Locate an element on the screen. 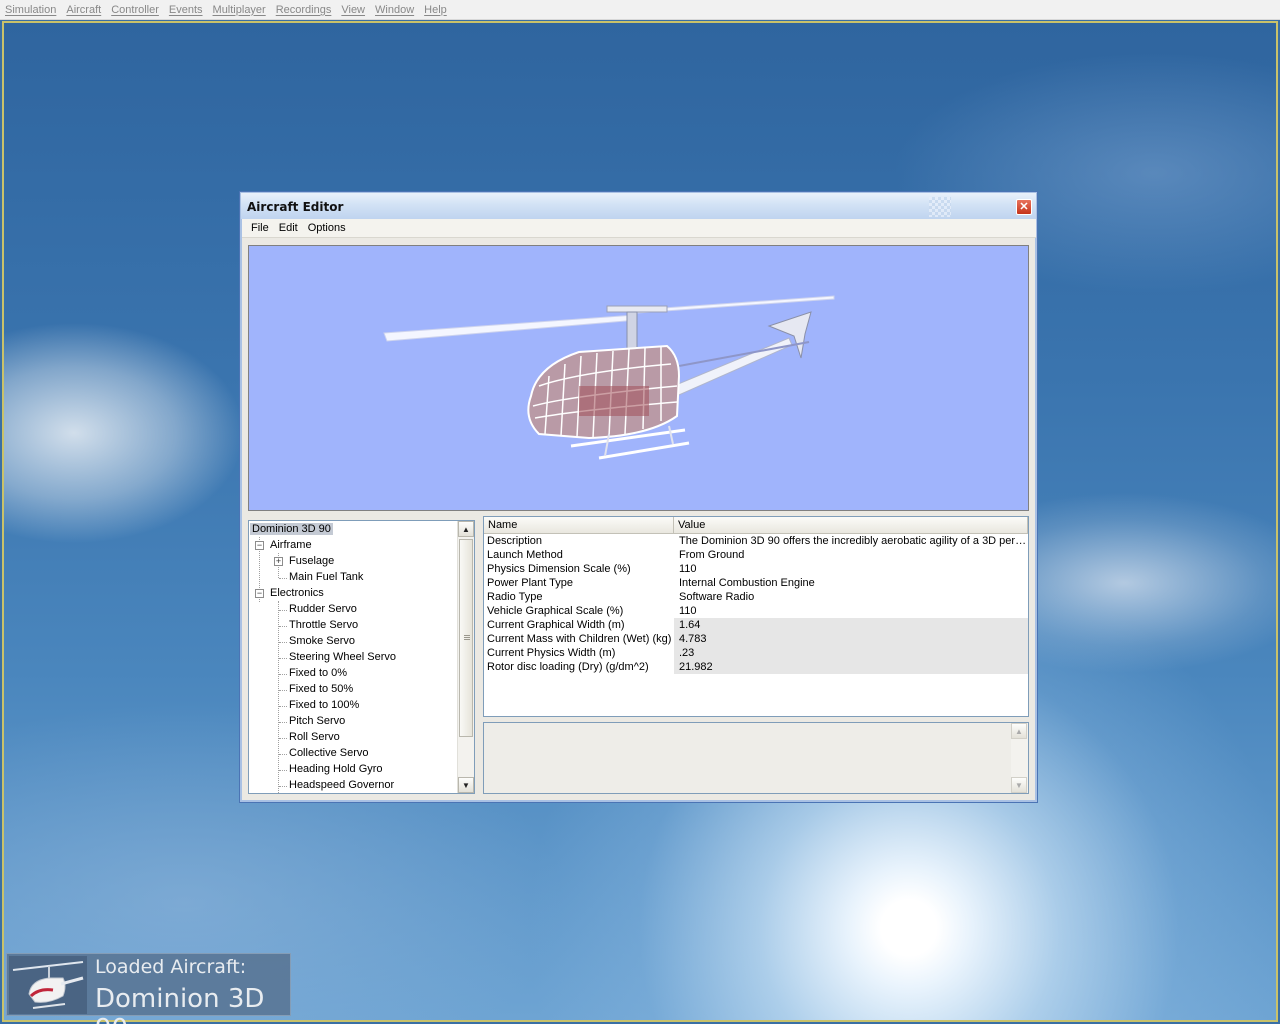  tree-item-steering-wheel-servo: Steering Wheel Servo is located at coordinates (342, 657).